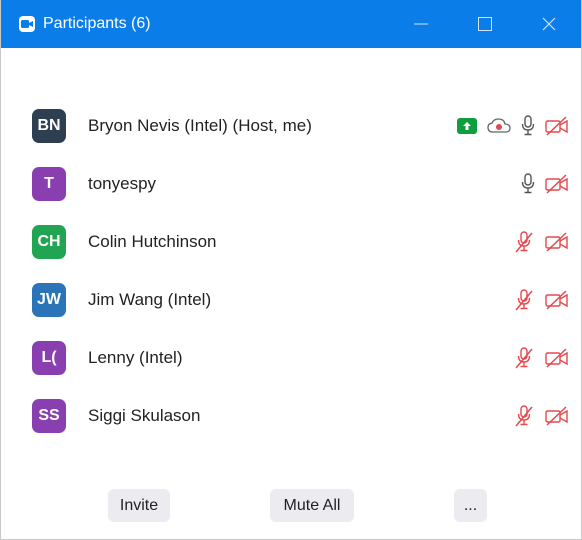 This screenshot has width=582, height=540. Describe the element at coordinates (291, 24) in the screenshot. I see `title-bar: Participants (6)` at that location.